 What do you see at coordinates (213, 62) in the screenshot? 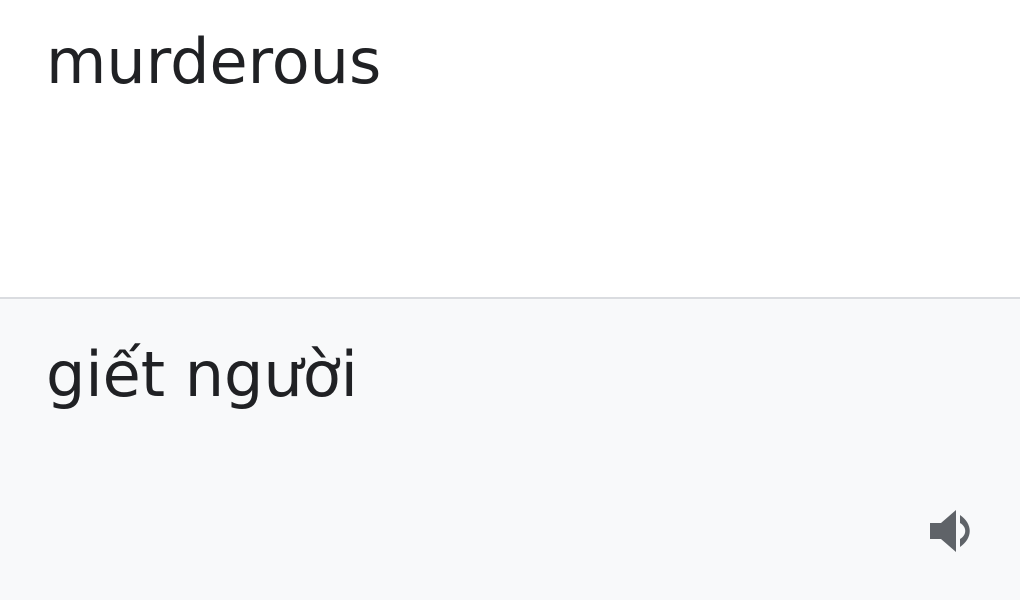
I see `source-text: murderous` at bounding box center [213, 62].